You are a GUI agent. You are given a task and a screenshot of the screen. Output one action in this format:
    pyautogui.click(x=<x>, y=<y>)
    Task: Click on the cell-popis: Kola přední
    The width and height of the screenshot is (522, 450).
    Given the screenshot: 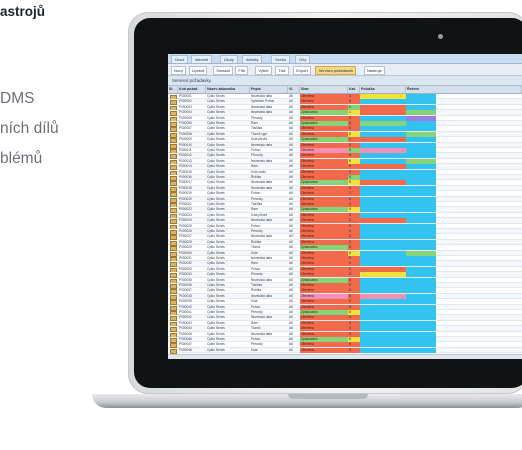 What is the action you would take?
    pyautogui.click(x=259, y=214)
    